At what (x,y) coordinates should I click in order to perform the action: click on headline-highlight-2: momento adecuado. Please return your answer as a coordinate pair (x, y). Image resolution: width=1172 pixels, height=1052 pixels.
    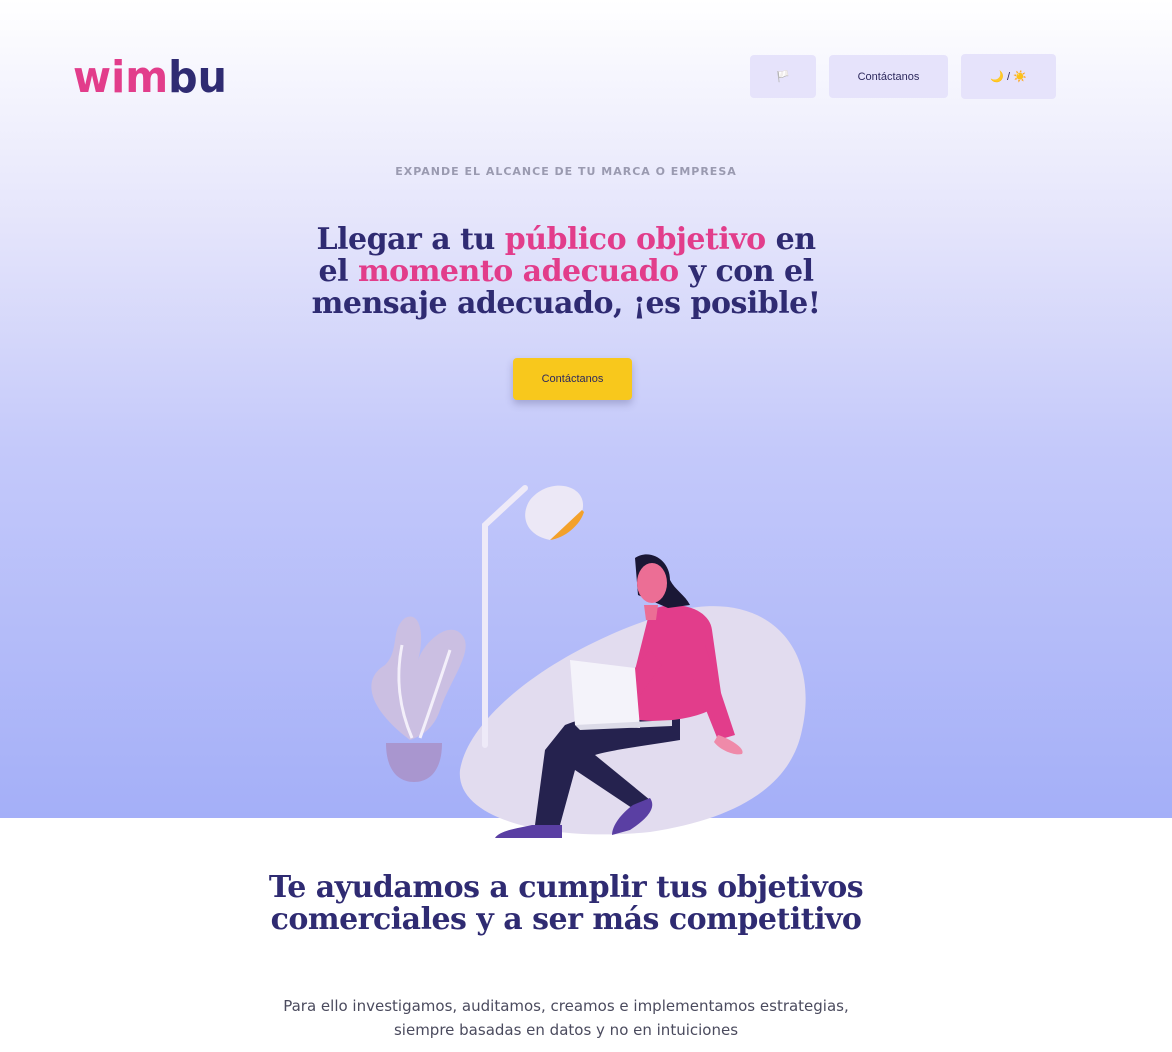
    Looking at the image, I should click on (518, 271).